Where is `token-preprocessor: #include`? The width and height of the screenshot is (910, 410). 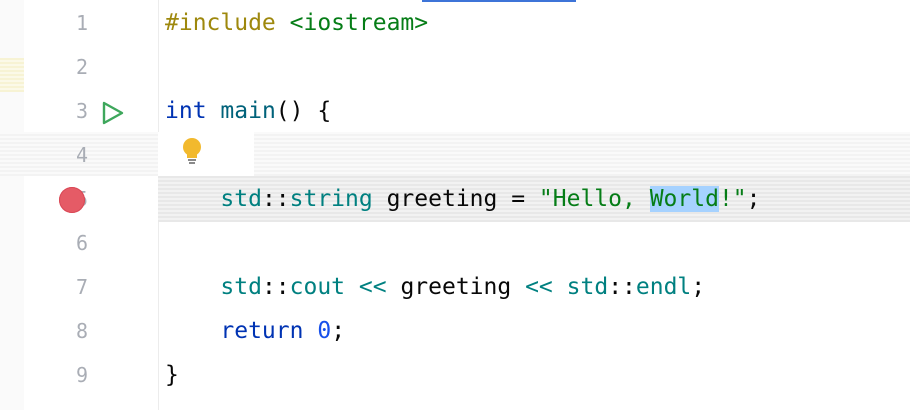 token-preprocessor: #include is located at coordinates (220, 23).